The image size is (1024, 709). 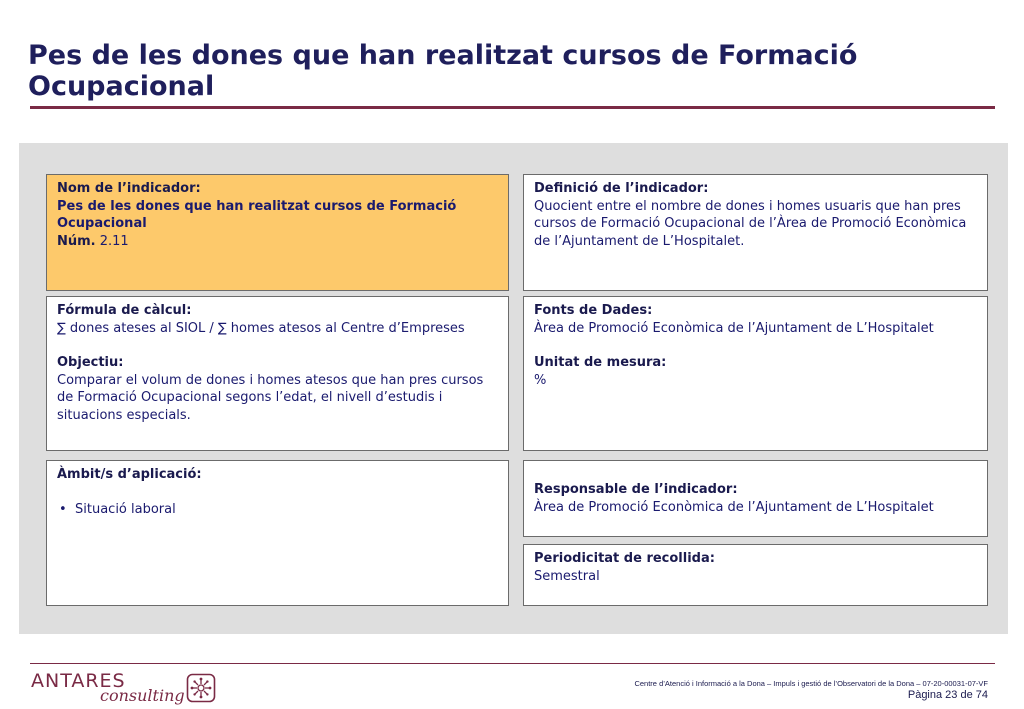 I want to click on formula-label: Fórmula de càlcul:, so click(x=124, y=310).